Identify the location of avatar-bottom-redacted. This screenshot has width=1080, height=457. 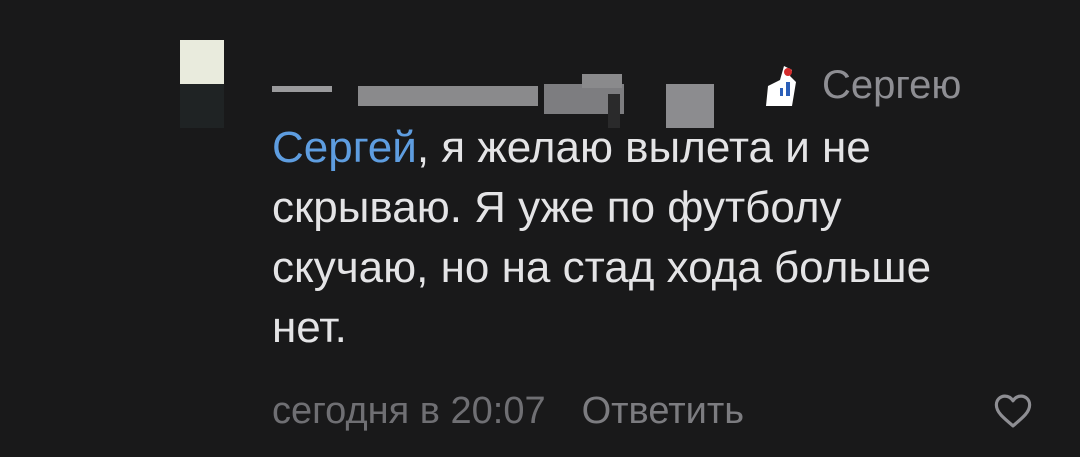
(202, 106).